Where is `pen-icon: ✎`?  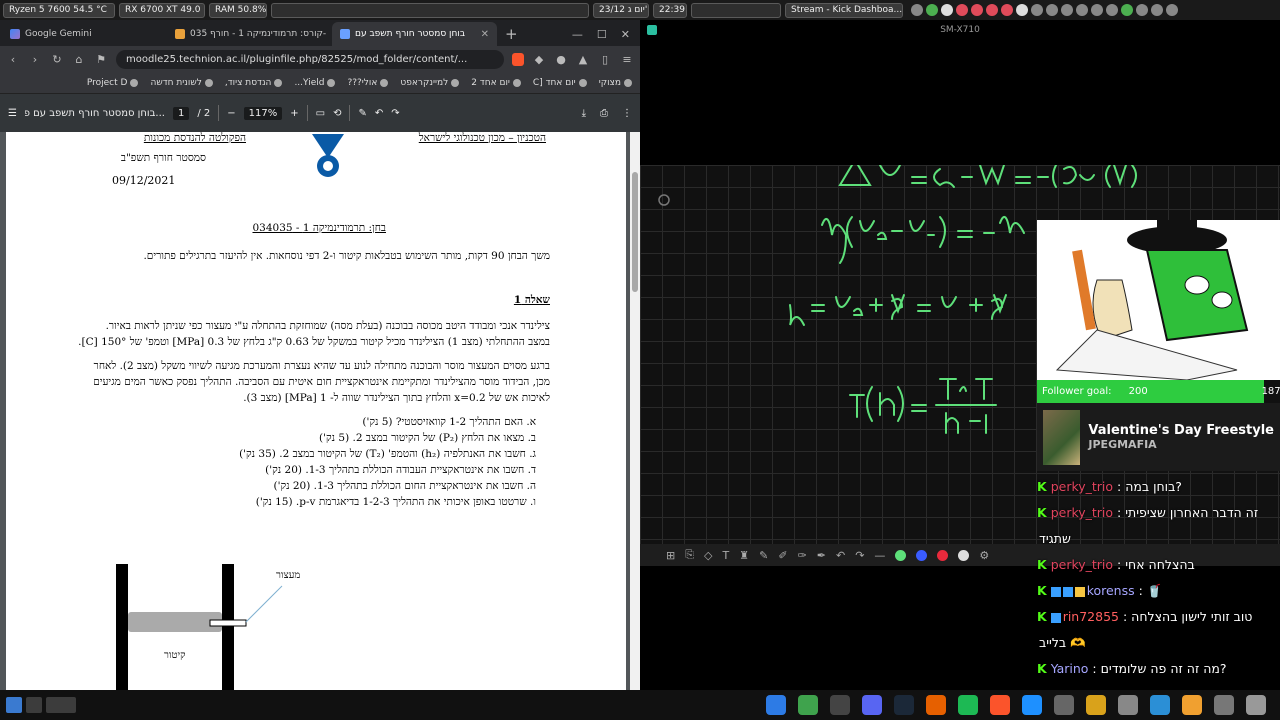
pen-icon: ✎ is located at coordinates (763, 555).